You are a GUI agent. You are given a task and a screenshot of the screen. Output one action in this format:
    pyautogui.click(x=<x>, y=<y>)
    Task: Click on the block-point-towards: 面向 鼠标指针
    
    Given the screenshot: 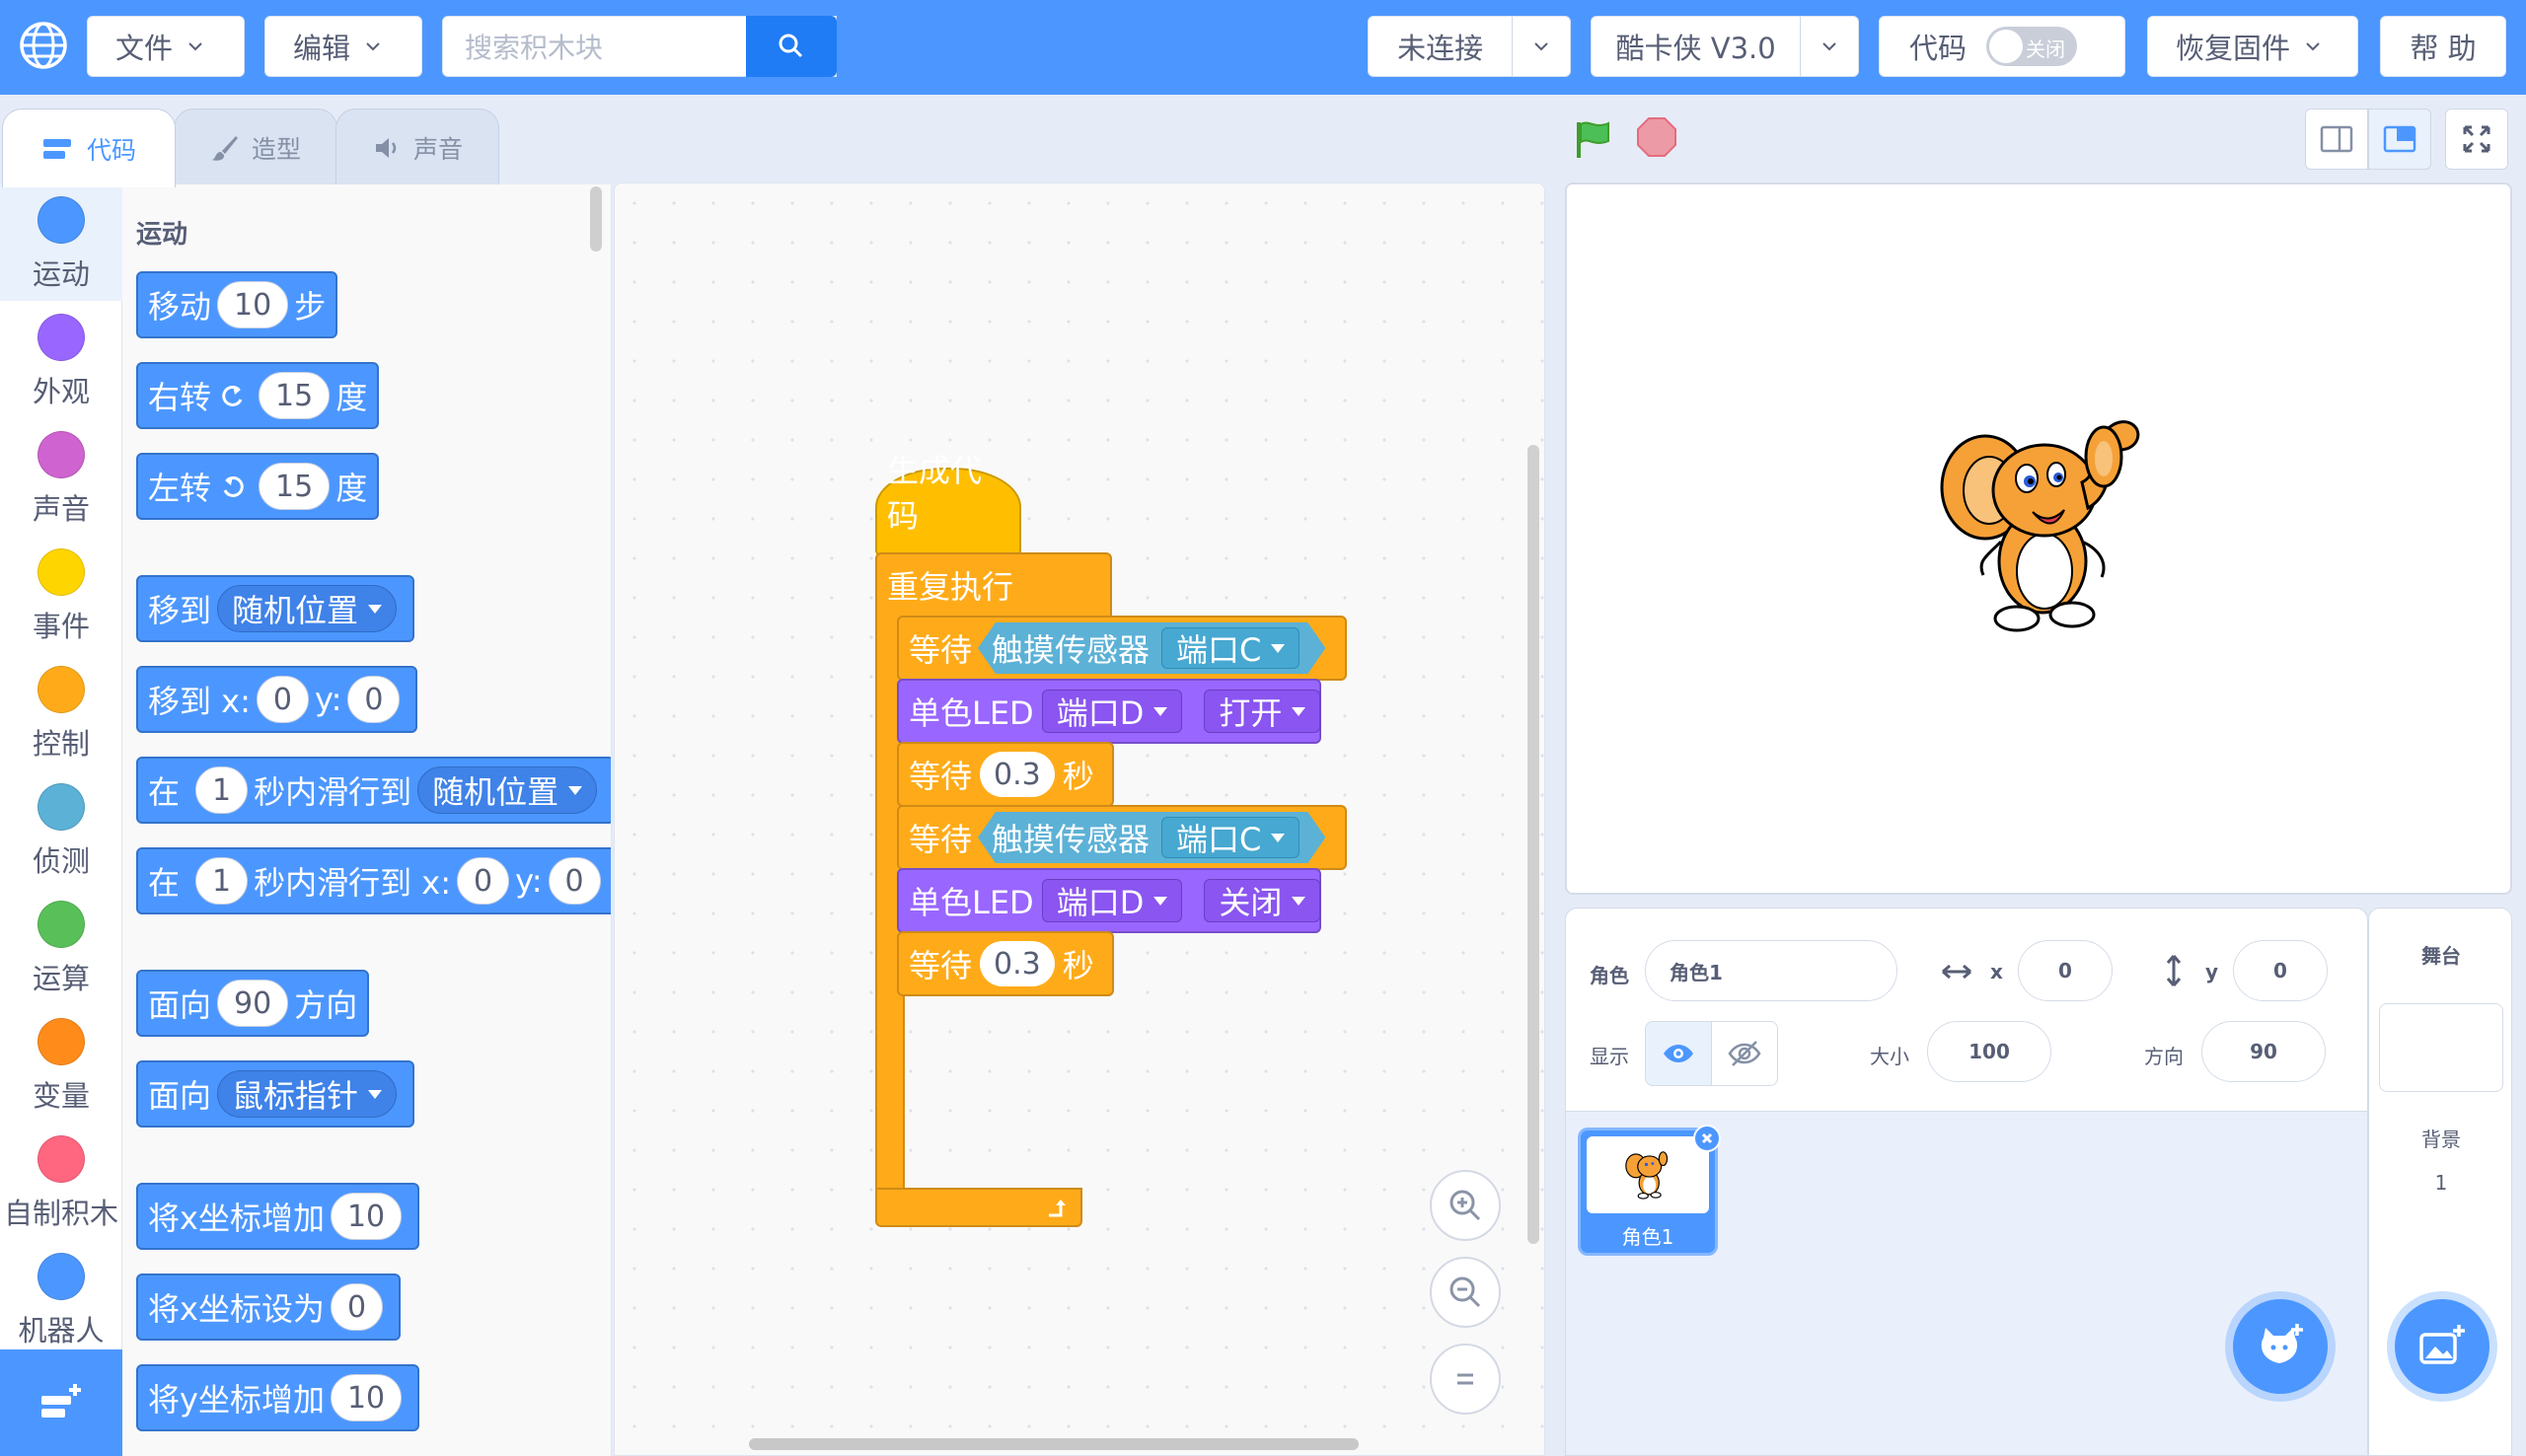 What is the action you would take?
    pyautogui.click(x=275, y=1094)
    